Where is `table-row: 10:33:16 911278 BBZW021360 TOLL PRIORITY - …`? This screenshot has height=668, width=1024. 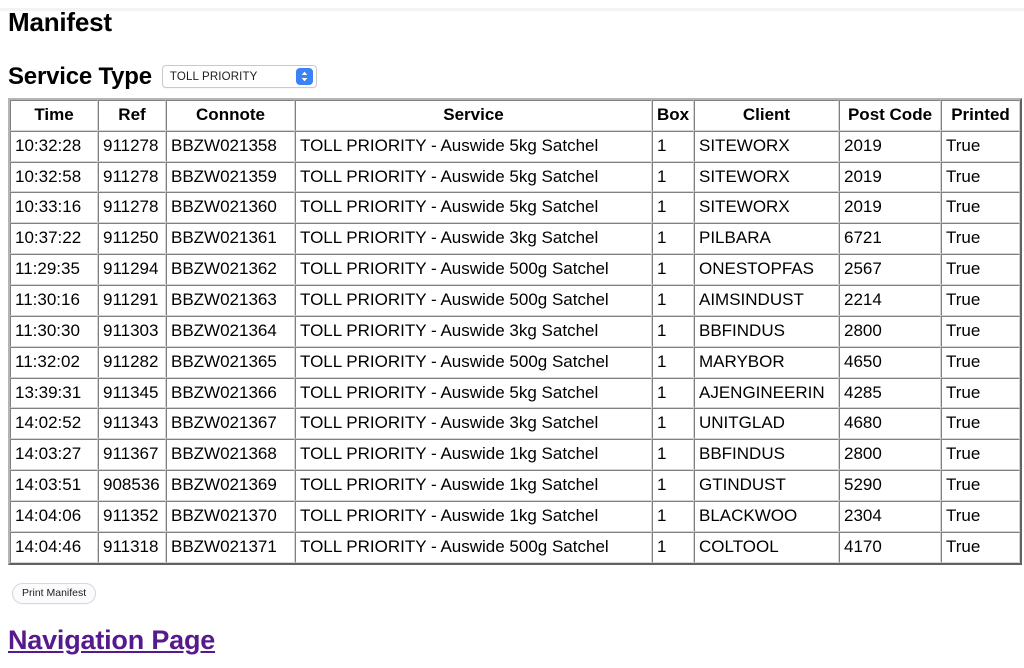 table-row: 10:33:16 911278 BBZW021360 TOLL PRIORITY - … is located at coordinates (515, 208).